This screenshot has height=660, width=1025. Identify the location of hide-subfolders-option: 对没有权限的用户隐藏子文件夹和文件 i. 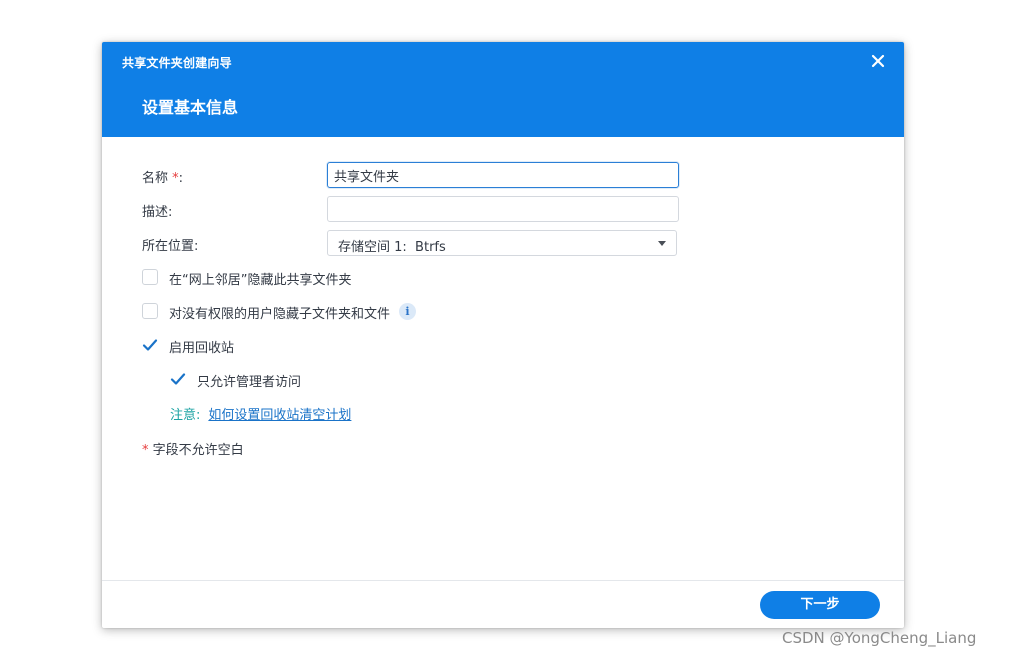
(302, 312).